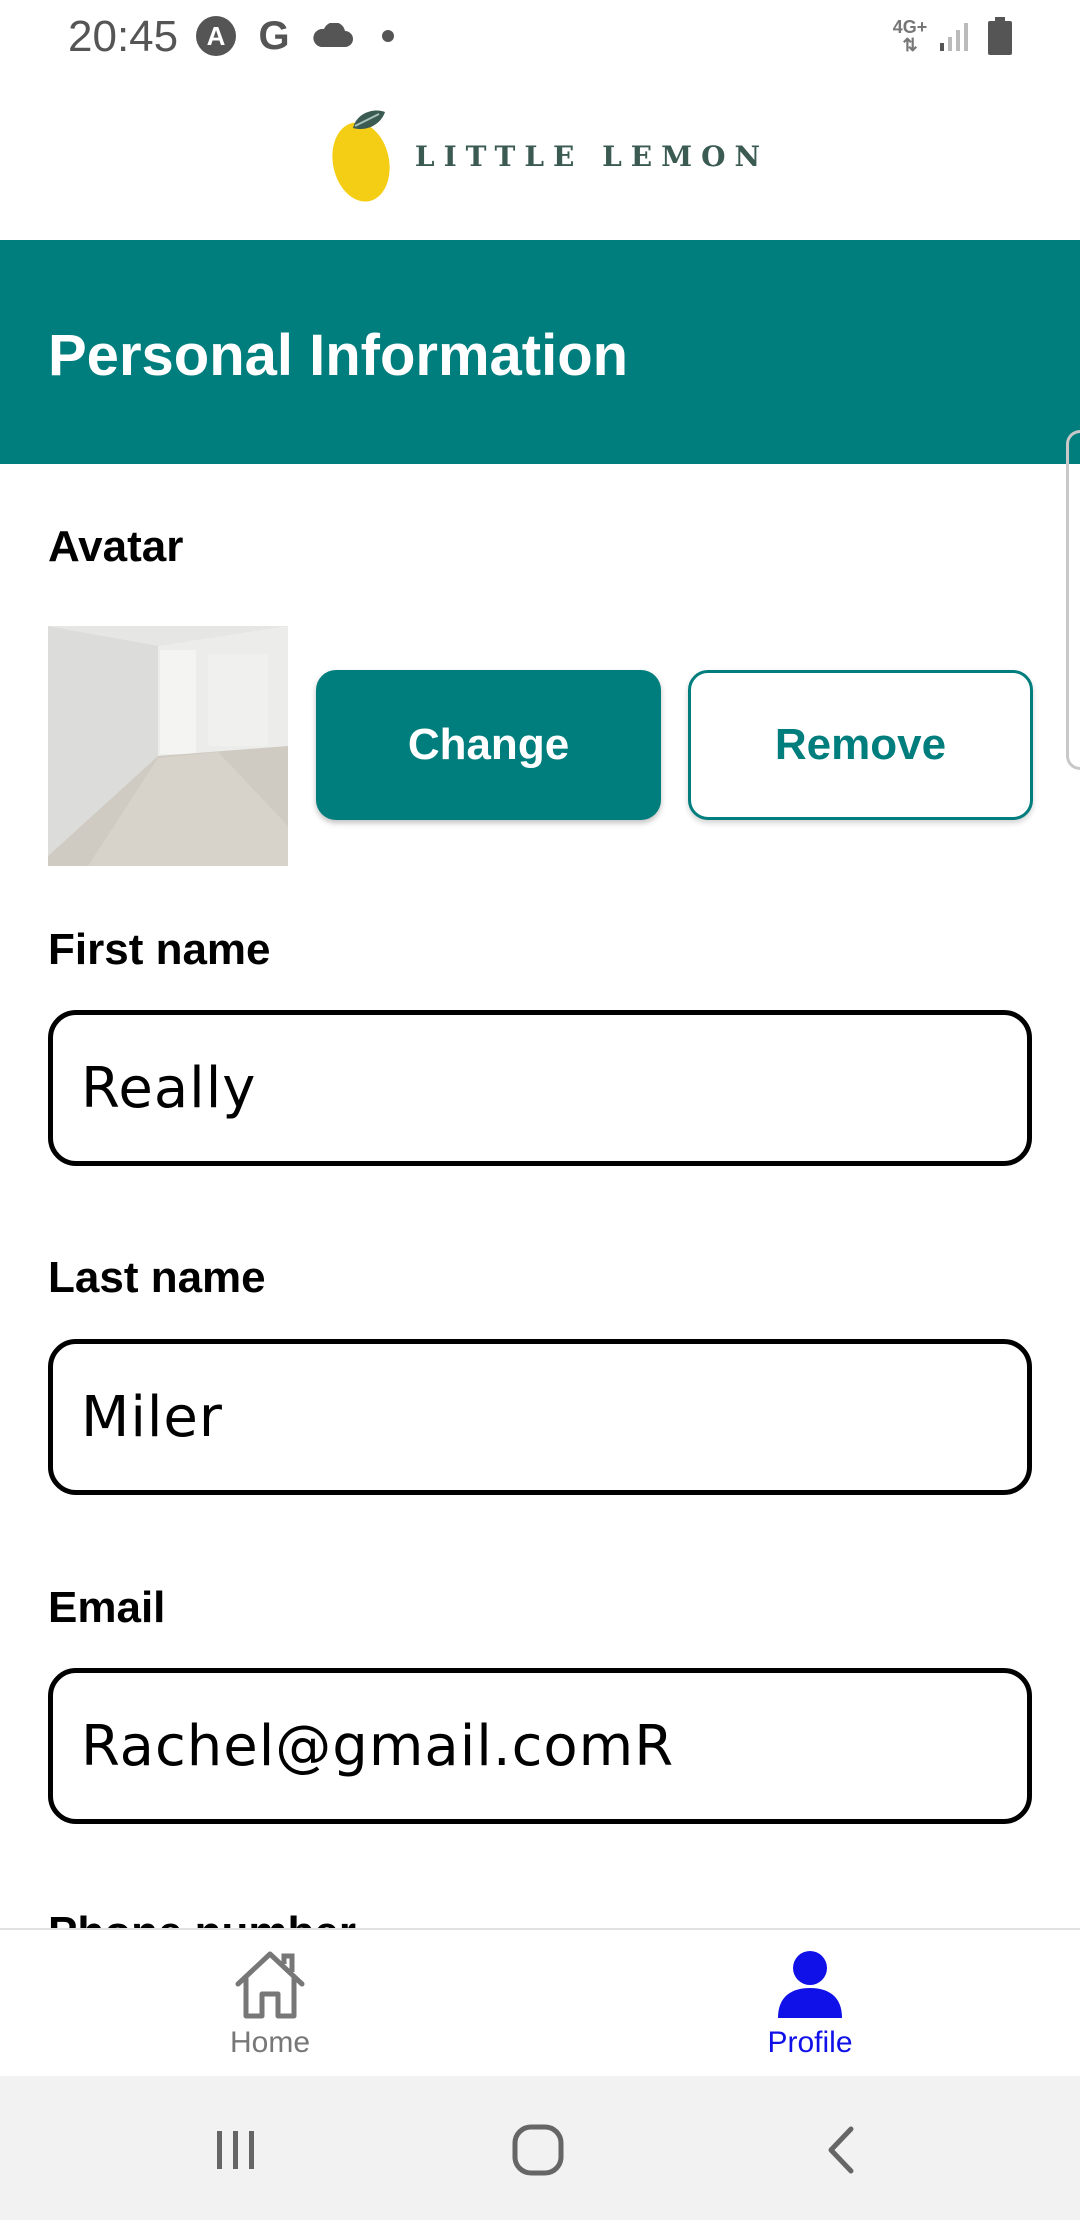 This screenshot has width=1080, height=2220. What do you see at coordinates (378, 1746) in the screenshot?
I see `email-value: Rachel@gmail.comR` at bounding box center [378, 1746].